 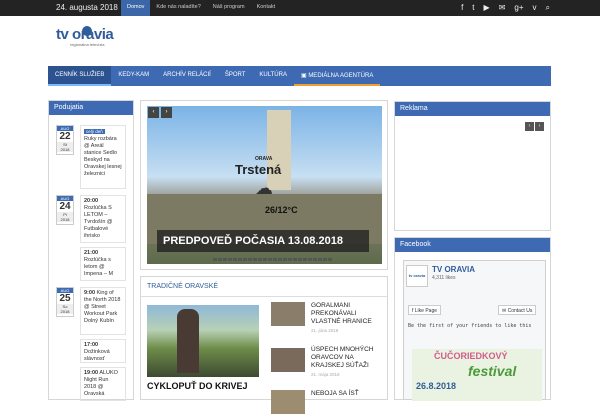 I want to click on nav-kedy-kam: KEDY-KAM, so click(x=133, y=76).